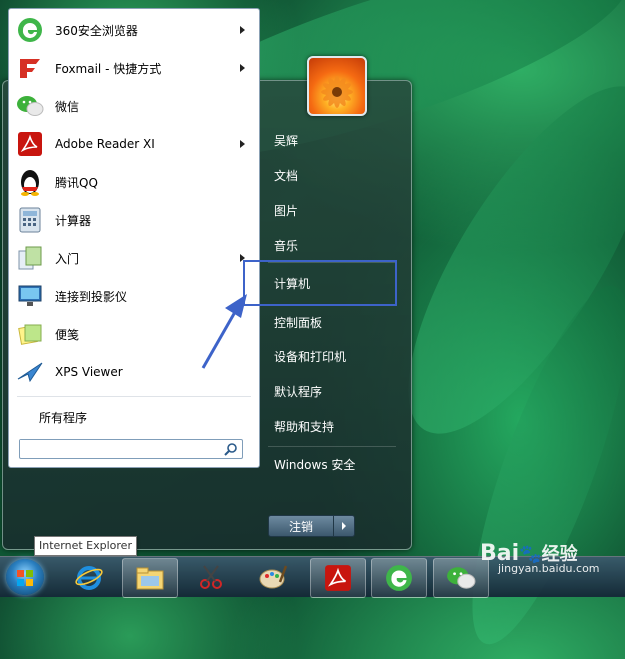 The width and height of the screenshot is (625, 659). I want to click on taskbar-360-browser, so click(399, 578).